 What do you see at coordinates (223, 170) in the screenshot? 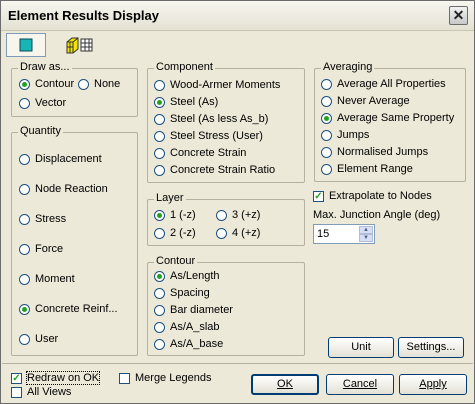
I see `radio-label: Concrete Strain Ratio` at bounding box center [223, 170].